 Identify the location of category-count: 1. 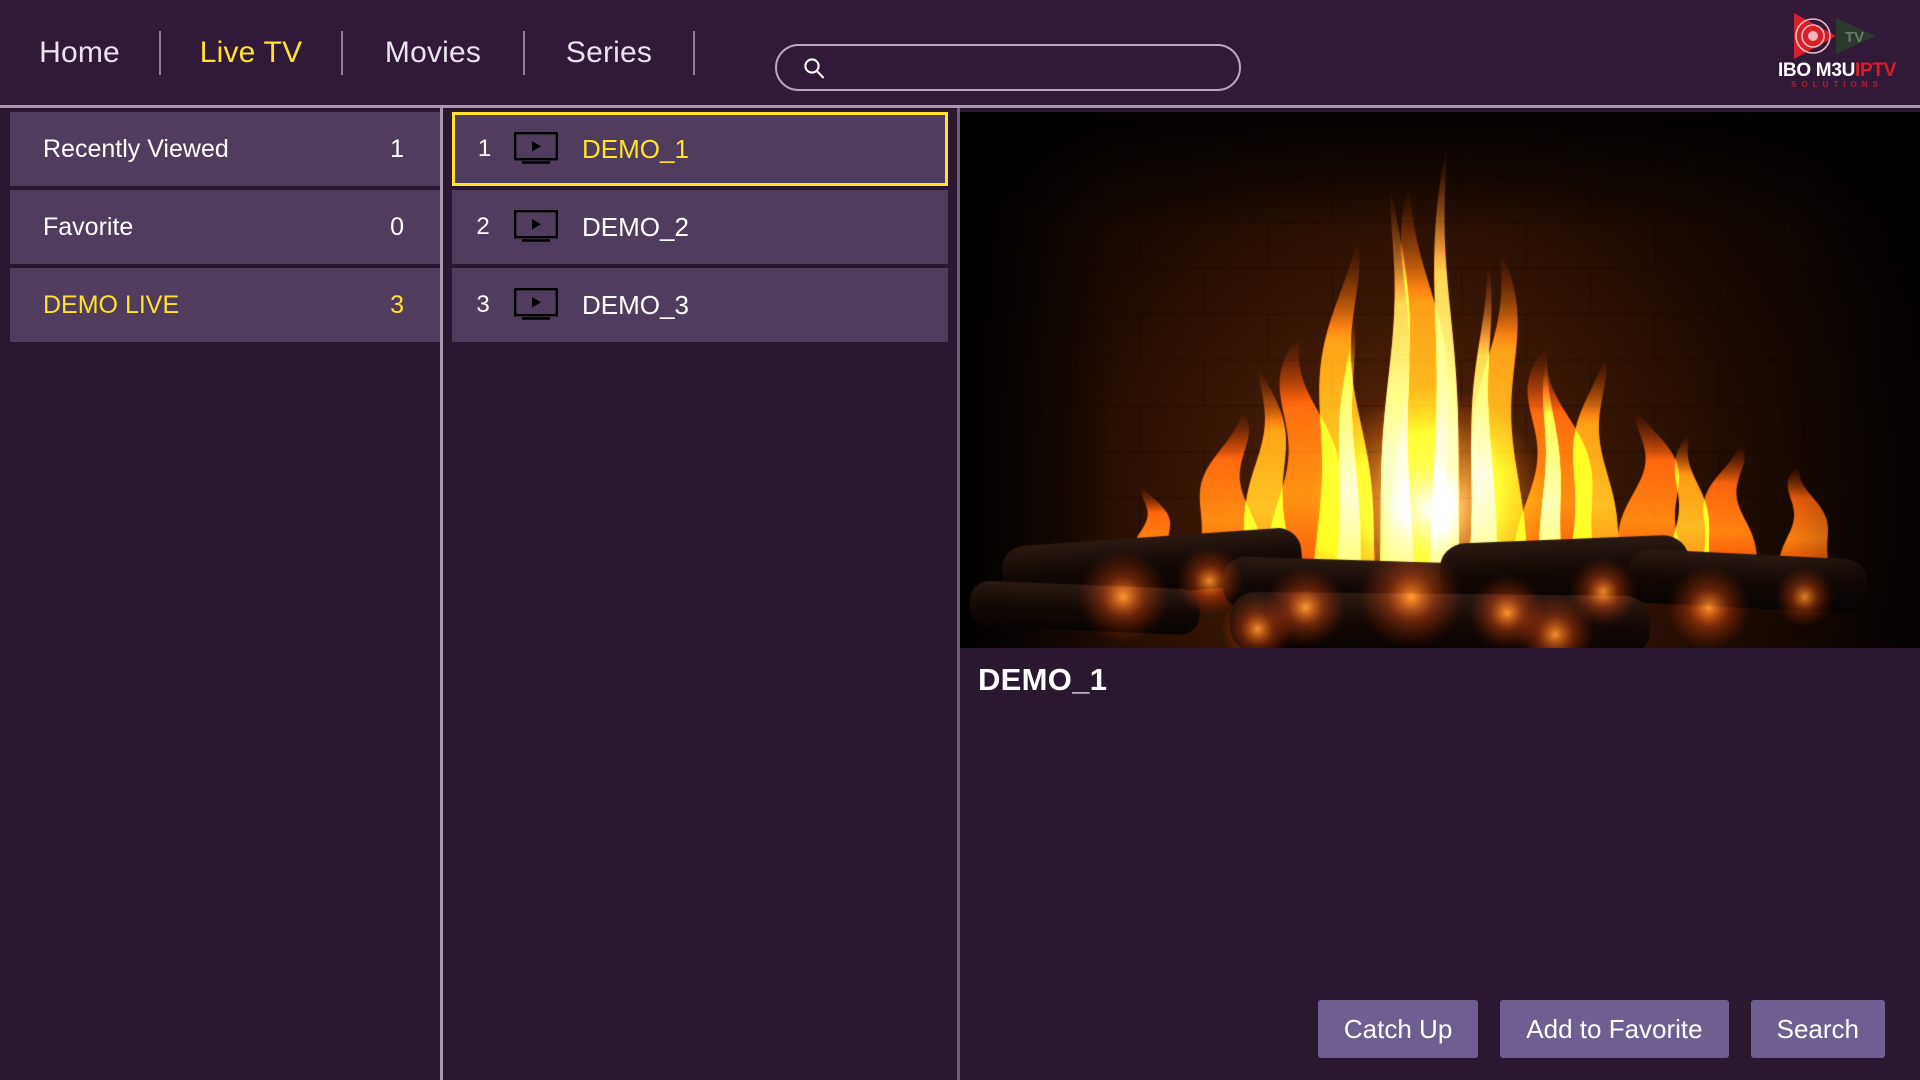
(397, 148).